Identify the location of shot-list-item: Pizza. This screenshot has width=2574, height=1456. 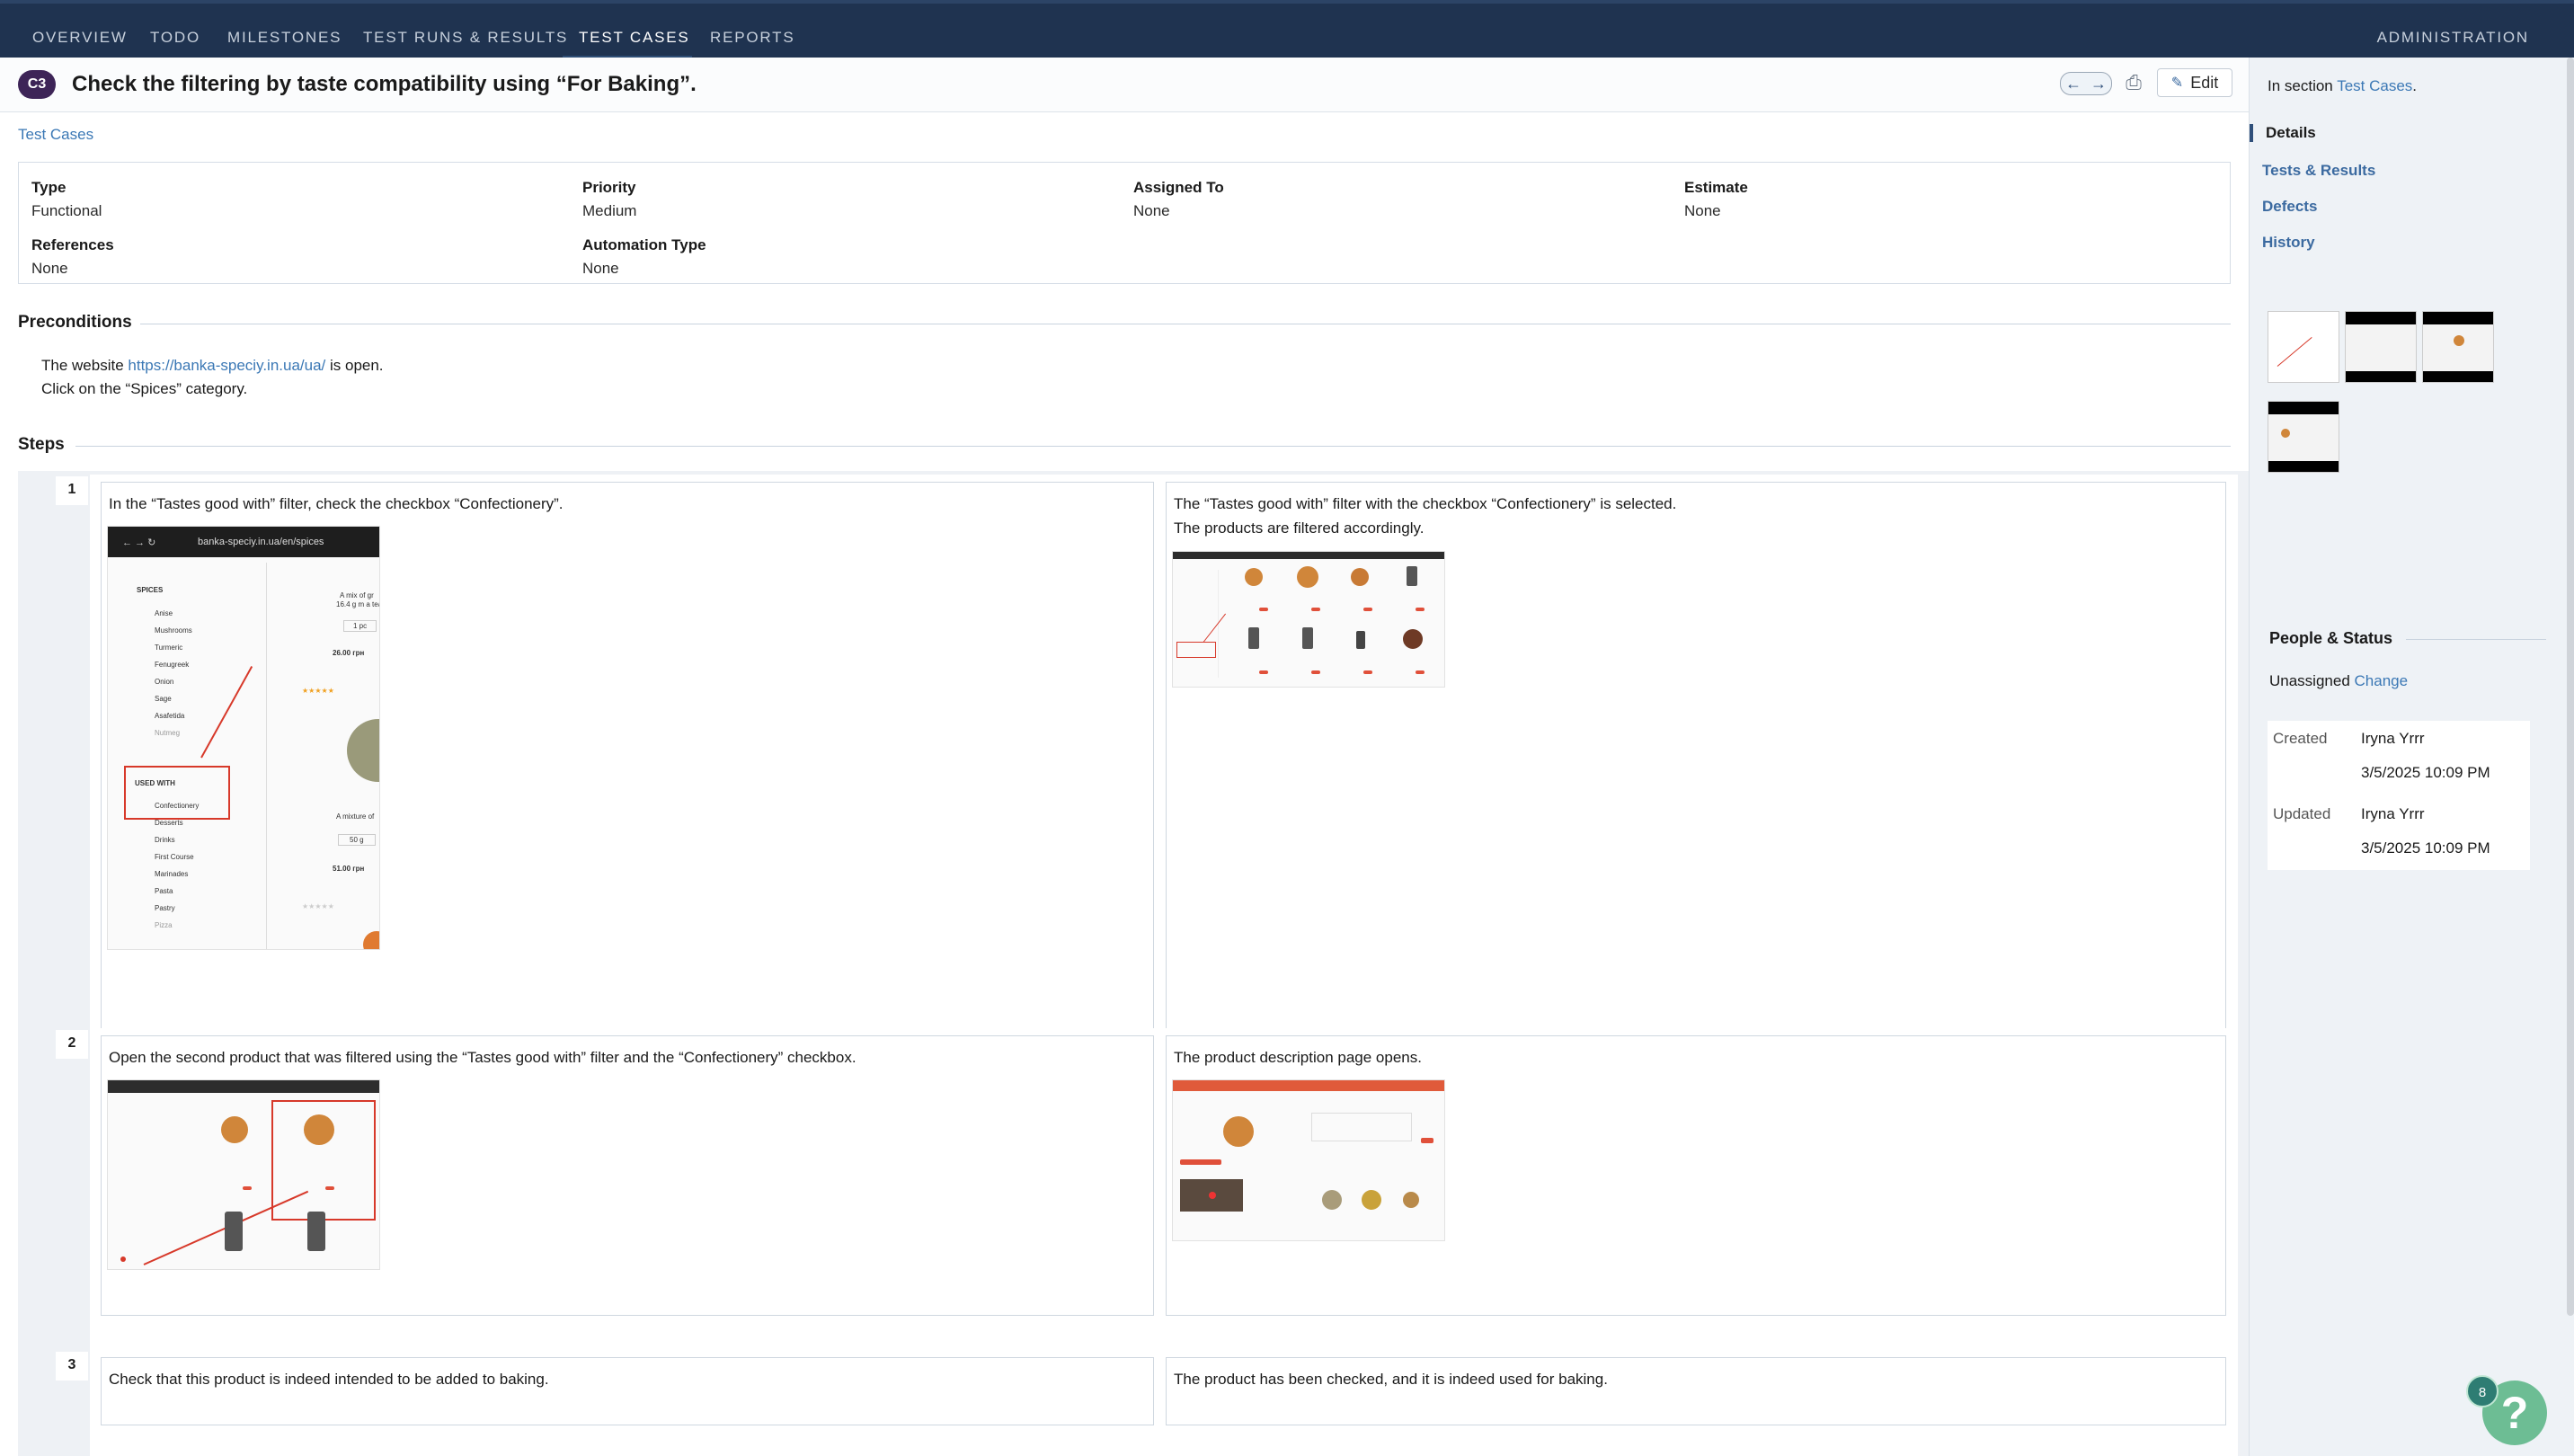
(164, 925).